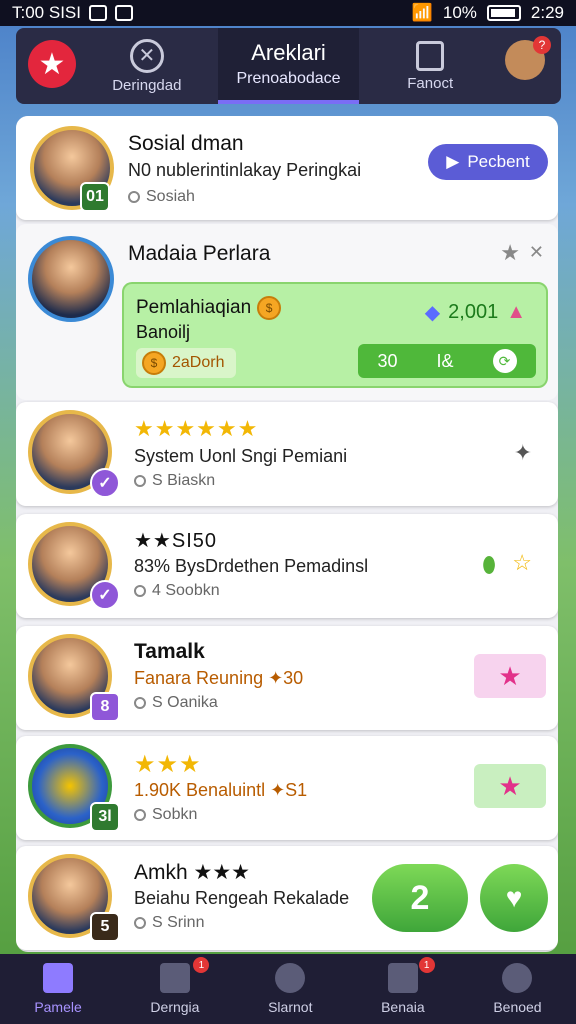 The image size is (576, 1024). Describe the element at coordinates (117, 66) in the screenshot. I see `tab-deringdad: ✕ Deringdad` at that location.